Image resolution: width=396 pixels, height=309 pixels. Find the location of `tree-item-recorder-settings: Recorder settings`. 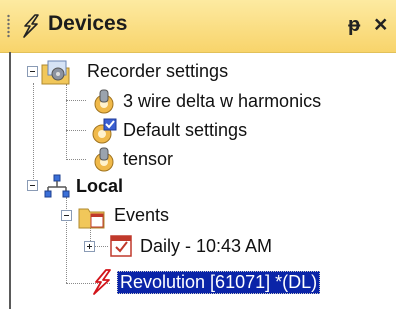

tree-item-recorder-settings: Recorder settings is located at coordinates (157, 71).